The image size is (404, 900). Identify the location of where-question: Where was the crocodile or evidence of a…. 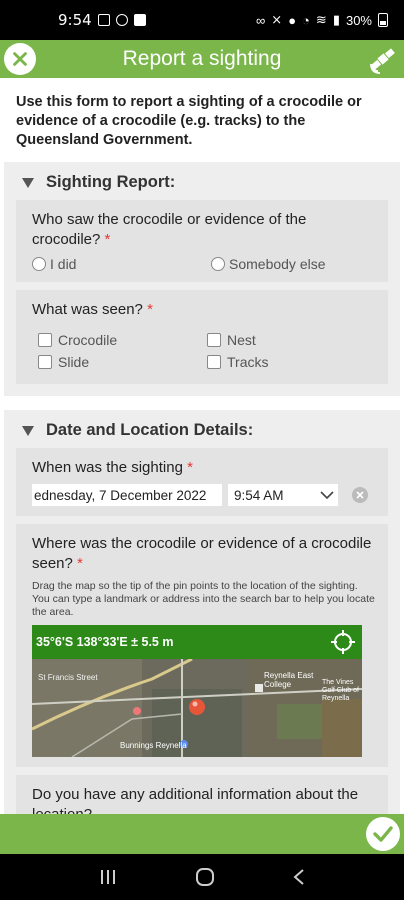
(204, 554).